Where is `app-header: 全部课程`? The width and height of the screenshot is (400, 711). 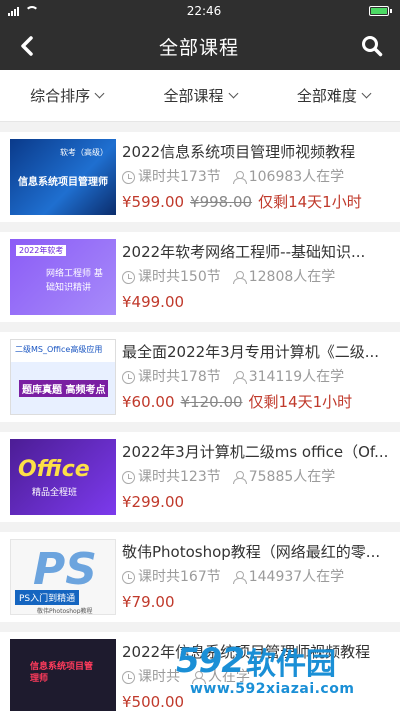
app-header: 全部课程 is located at coordinates (200, 46).